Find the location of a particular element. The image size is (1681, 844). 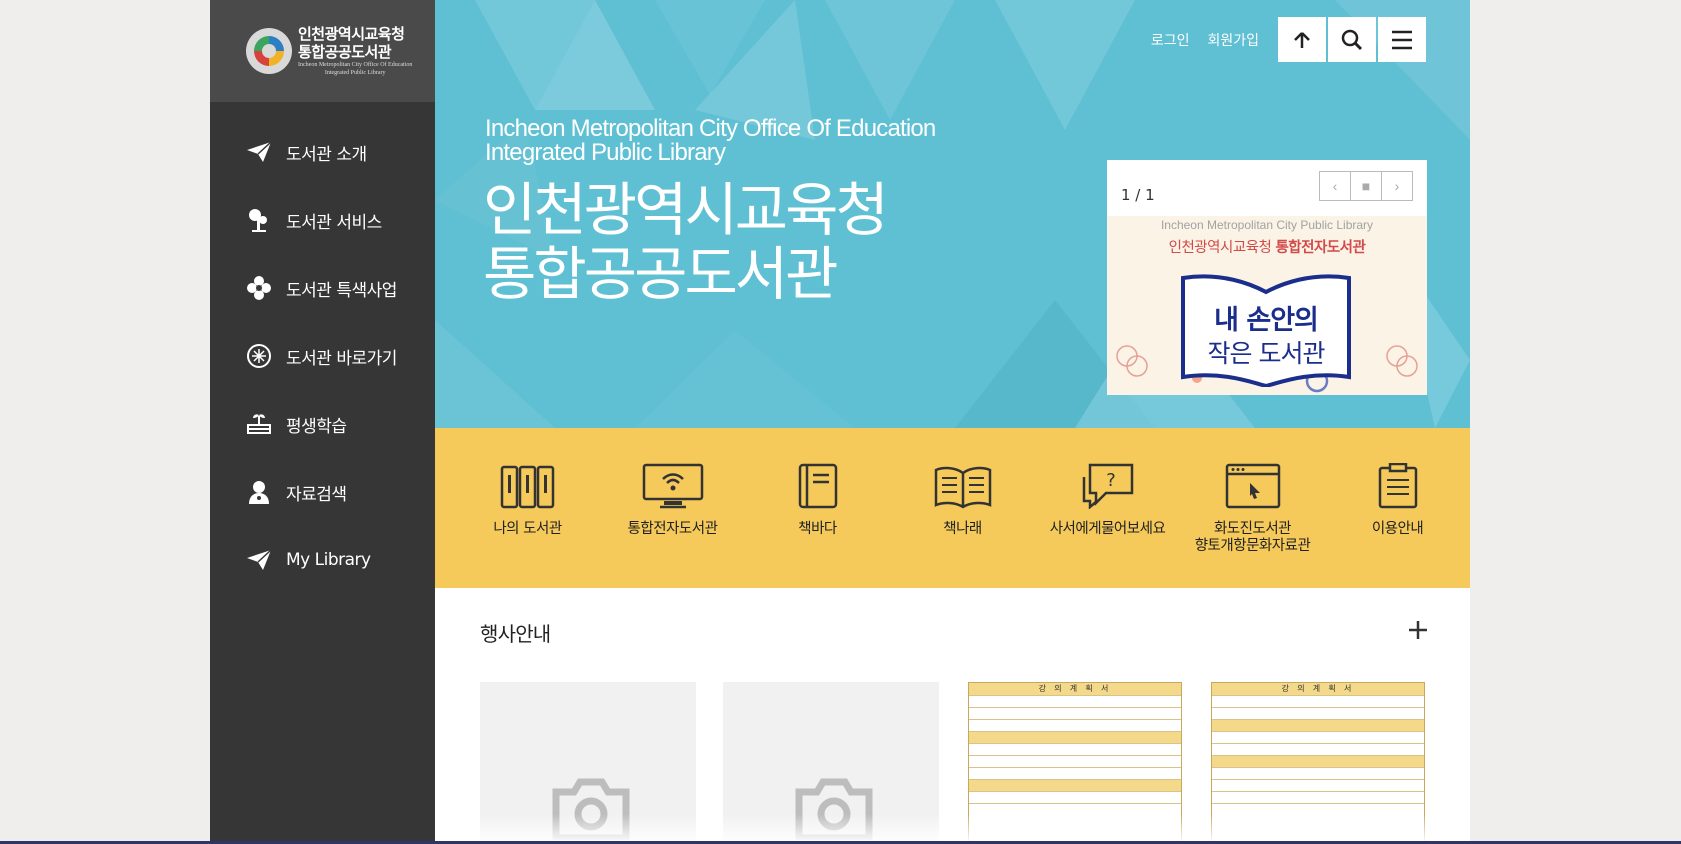

quick-link-label: 나의 도서관 is located at coordinates (527, 529).